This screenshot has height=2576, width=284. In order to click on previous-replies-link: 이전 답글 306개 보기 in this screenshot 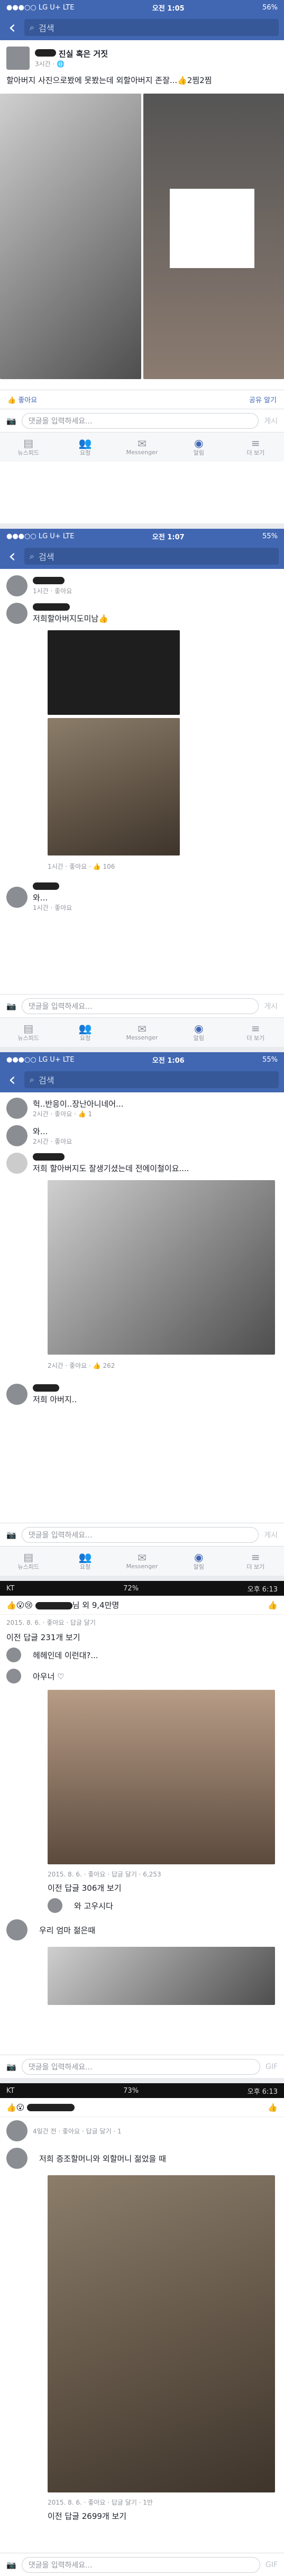, I will do `click(142, 1888)`.